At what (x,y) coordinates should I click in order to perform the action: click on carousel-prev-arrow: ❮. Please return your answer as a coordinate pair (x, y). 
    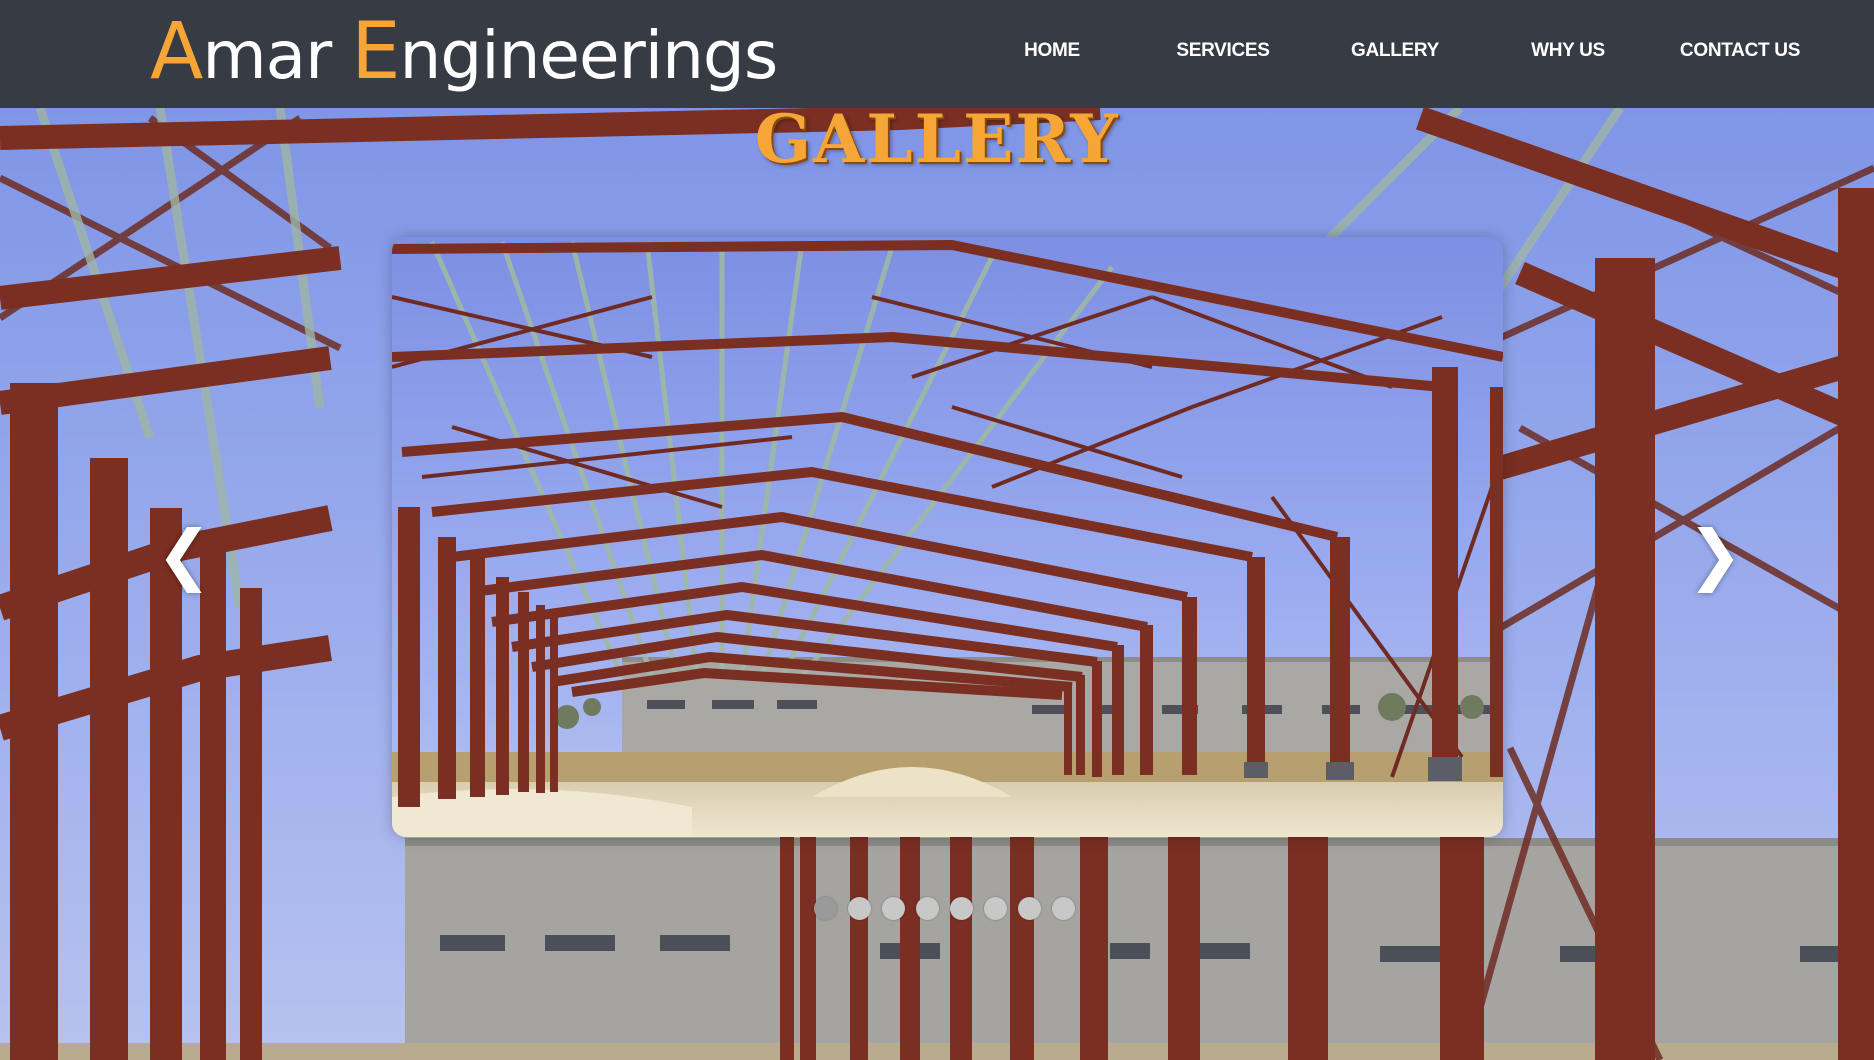
    Looking at the image, I should click on (184, 555).